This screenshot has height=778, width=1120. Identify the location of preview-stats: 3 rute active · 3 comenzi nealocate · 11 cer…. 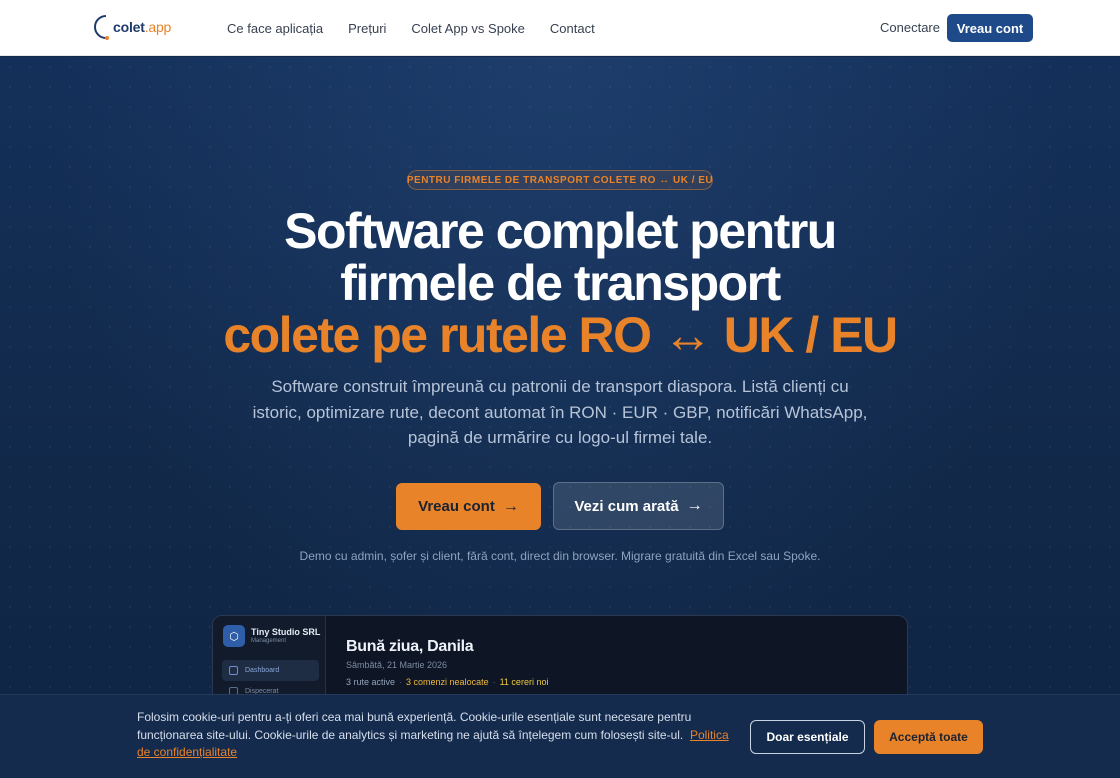
(447, 682).